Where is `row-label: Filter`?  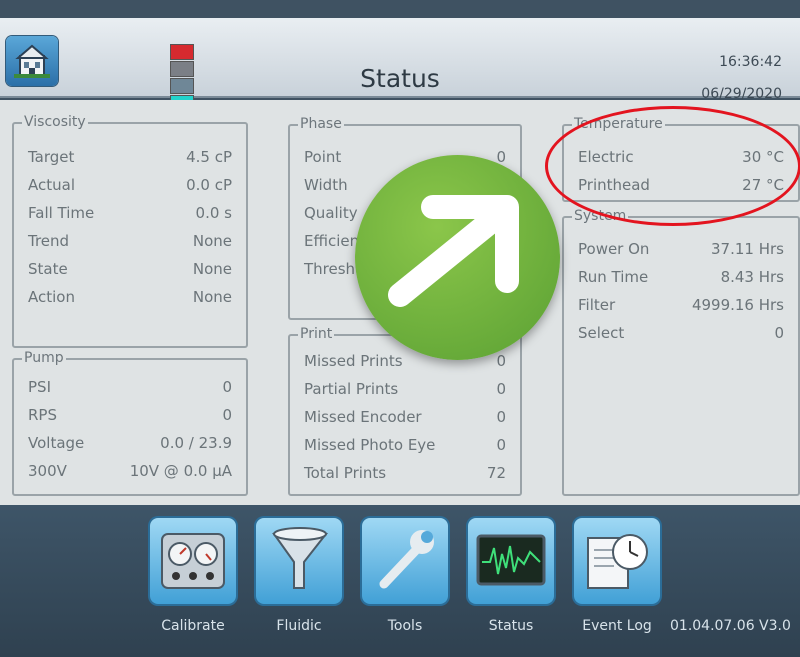 row-label: Filter is located at coordinates (597, 305).